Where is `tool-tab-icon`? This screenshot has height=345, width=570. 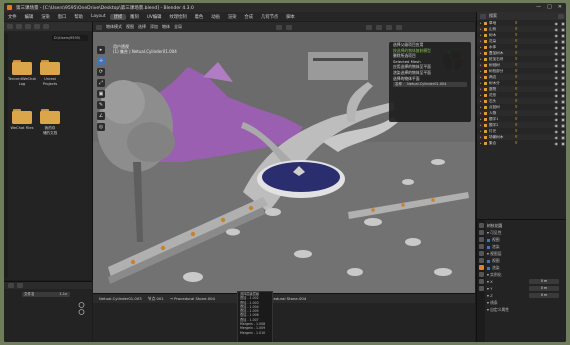 tool-tab-icon is located at coordinates (481, 225).